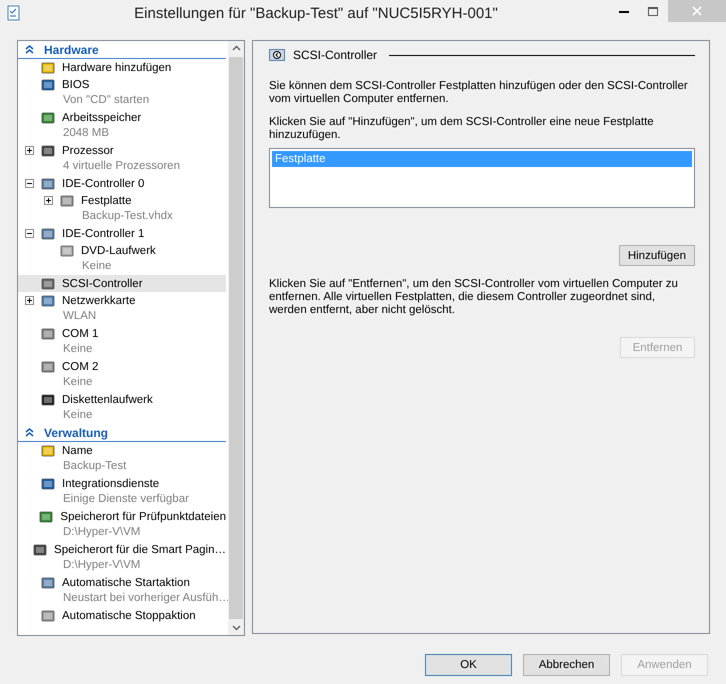 This screenshot has height=684, width=726. What do you see at coordinates (122, 92) in the screenshot?
I see `tree-item: BIOS Von "CD" starten` at bounding box center [122, 92].